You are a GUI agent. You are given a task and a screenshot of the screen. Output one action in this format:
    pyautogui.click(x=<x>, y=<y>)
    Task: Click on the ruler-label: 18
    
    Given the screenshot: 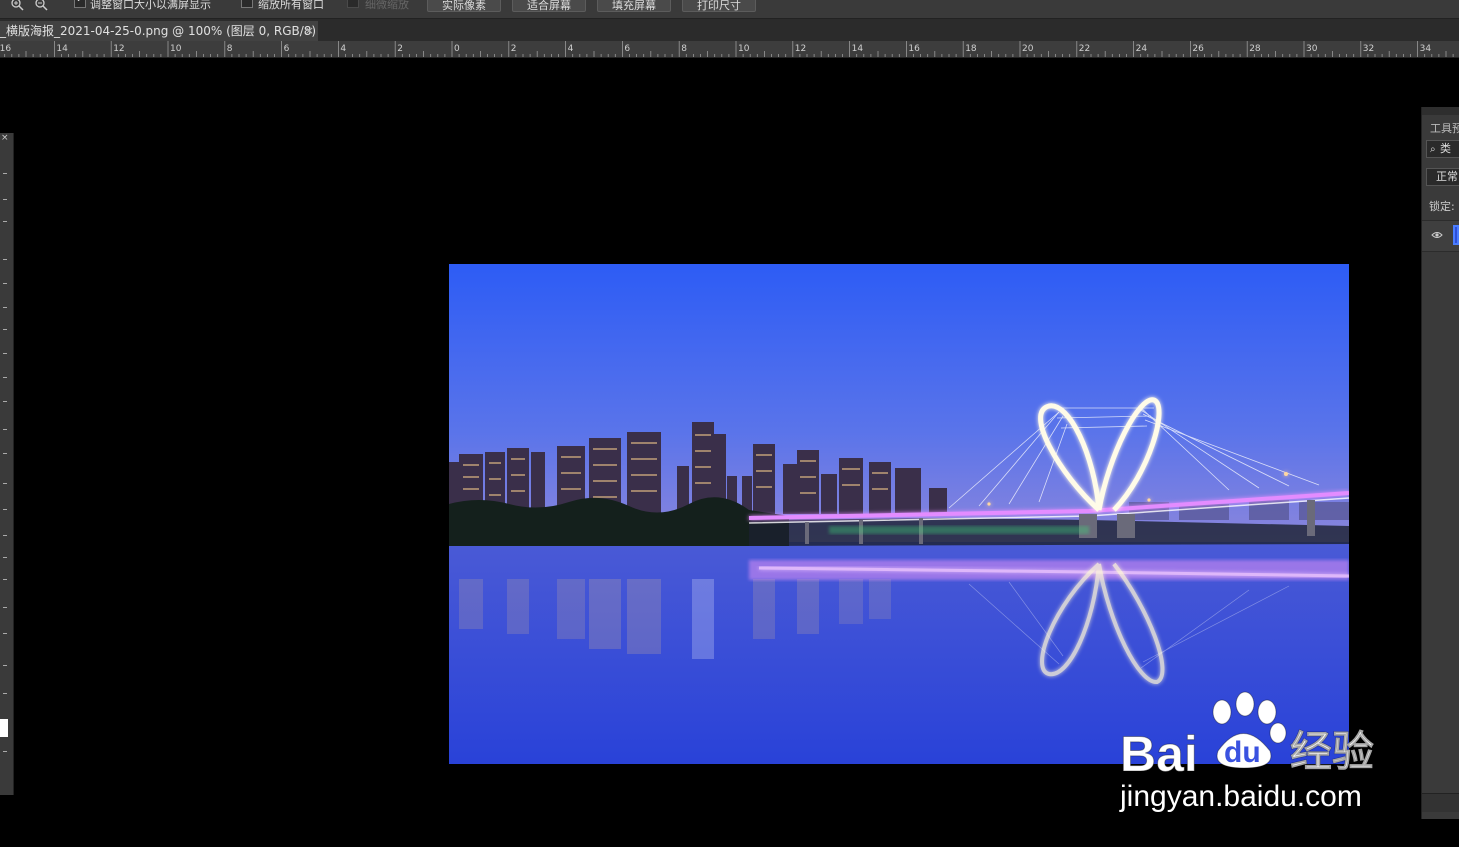 What is the action you would take?
    pyautogui.click(x=971, y=49)
    